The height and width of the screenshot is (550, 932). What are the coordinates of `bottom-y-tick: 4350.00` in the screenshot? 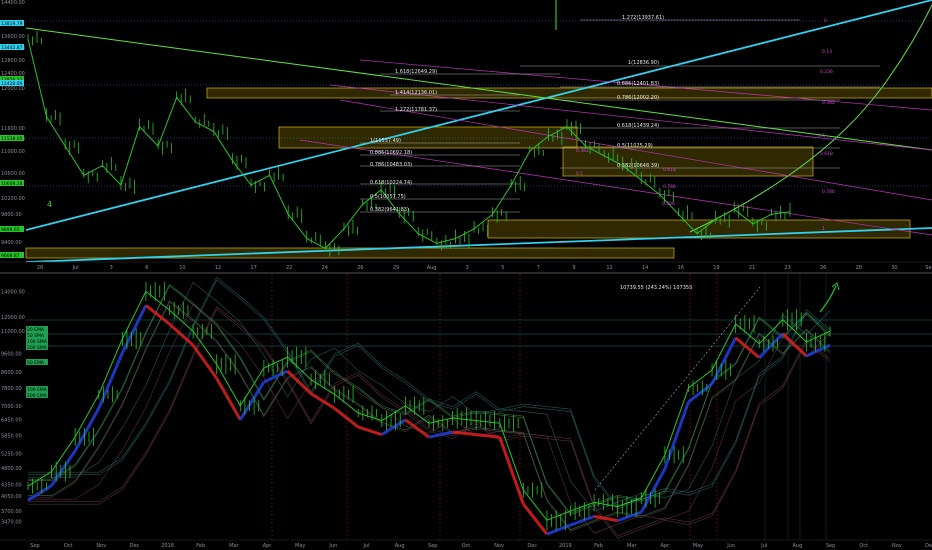 It's located at (11, 485).